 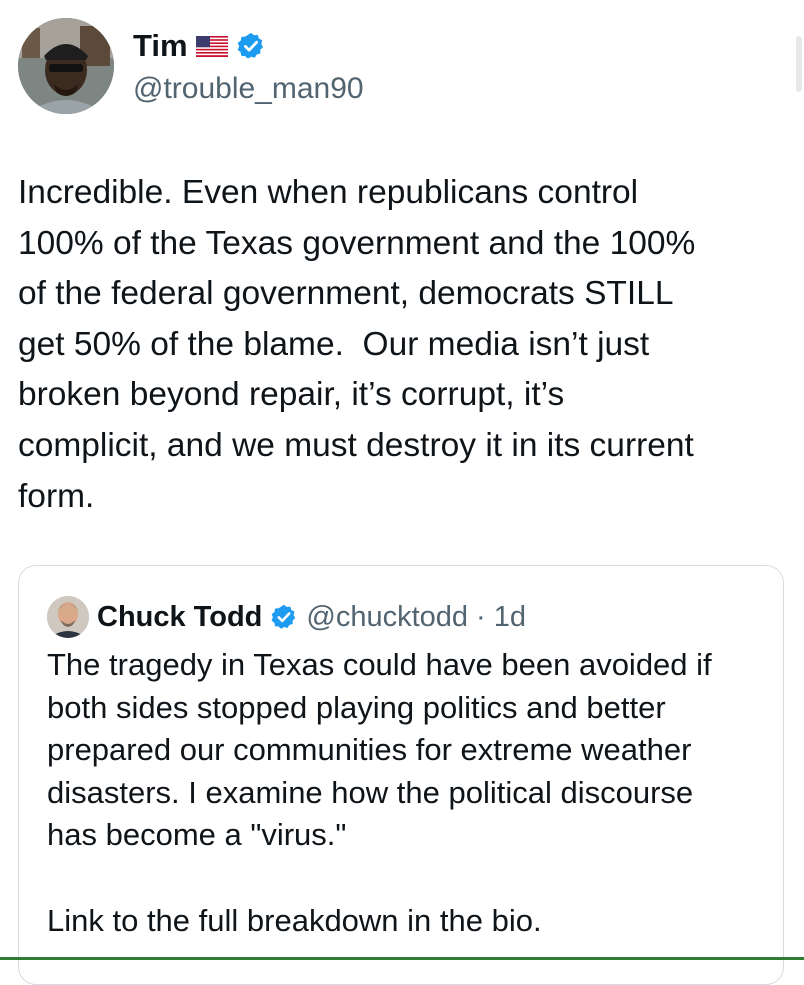 What do you see at coordinates (179, 617) in the screenshot?
I see `quoted-author-display-name: Chuck Todd` at bounding box center [179, 617].